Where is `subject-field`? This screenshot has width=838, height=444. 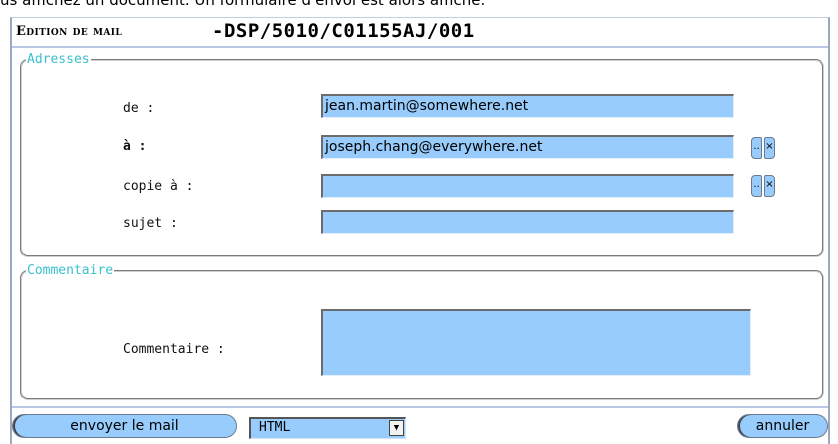
subject-field is located at coordinates (527, 222).